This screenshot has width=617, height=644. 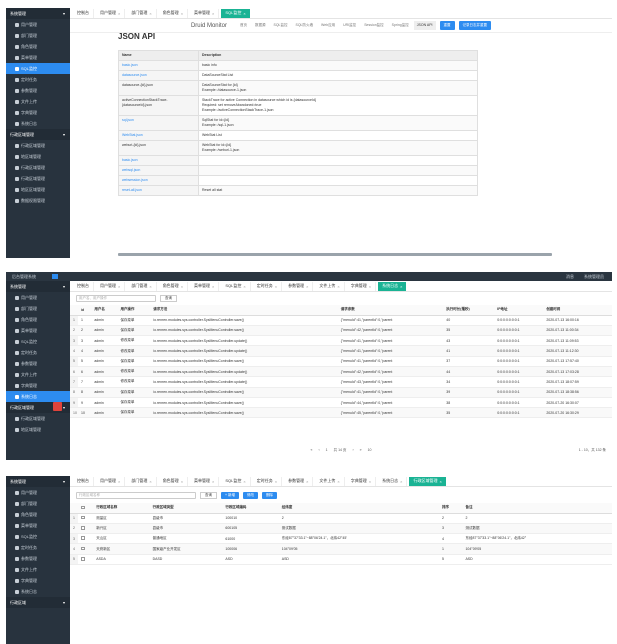 What do you see at coordinates (38, 189) in the screenshot?
I see `sidebar-item: 地区区域管理` at bounding box center [38, 189].